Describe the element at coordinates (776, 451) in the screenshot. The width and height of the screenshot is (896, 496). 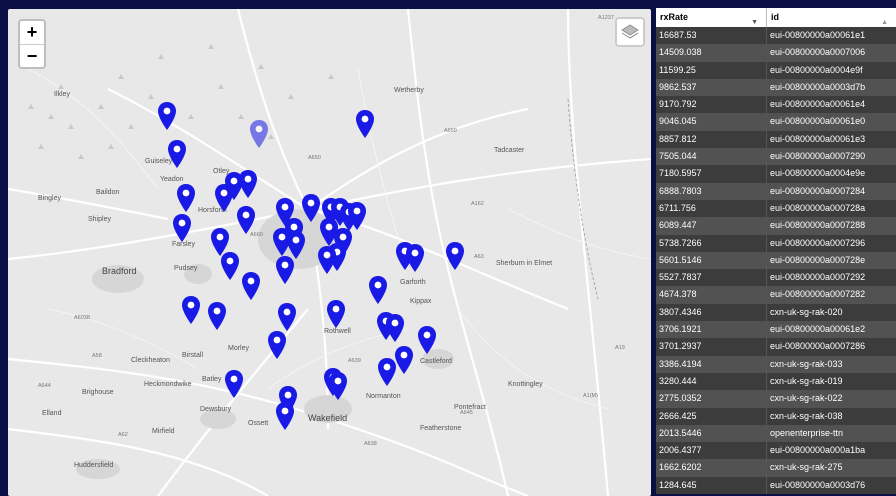
I see `table-row: 2006.4377 eui-00800000a000a1ba` at that location.